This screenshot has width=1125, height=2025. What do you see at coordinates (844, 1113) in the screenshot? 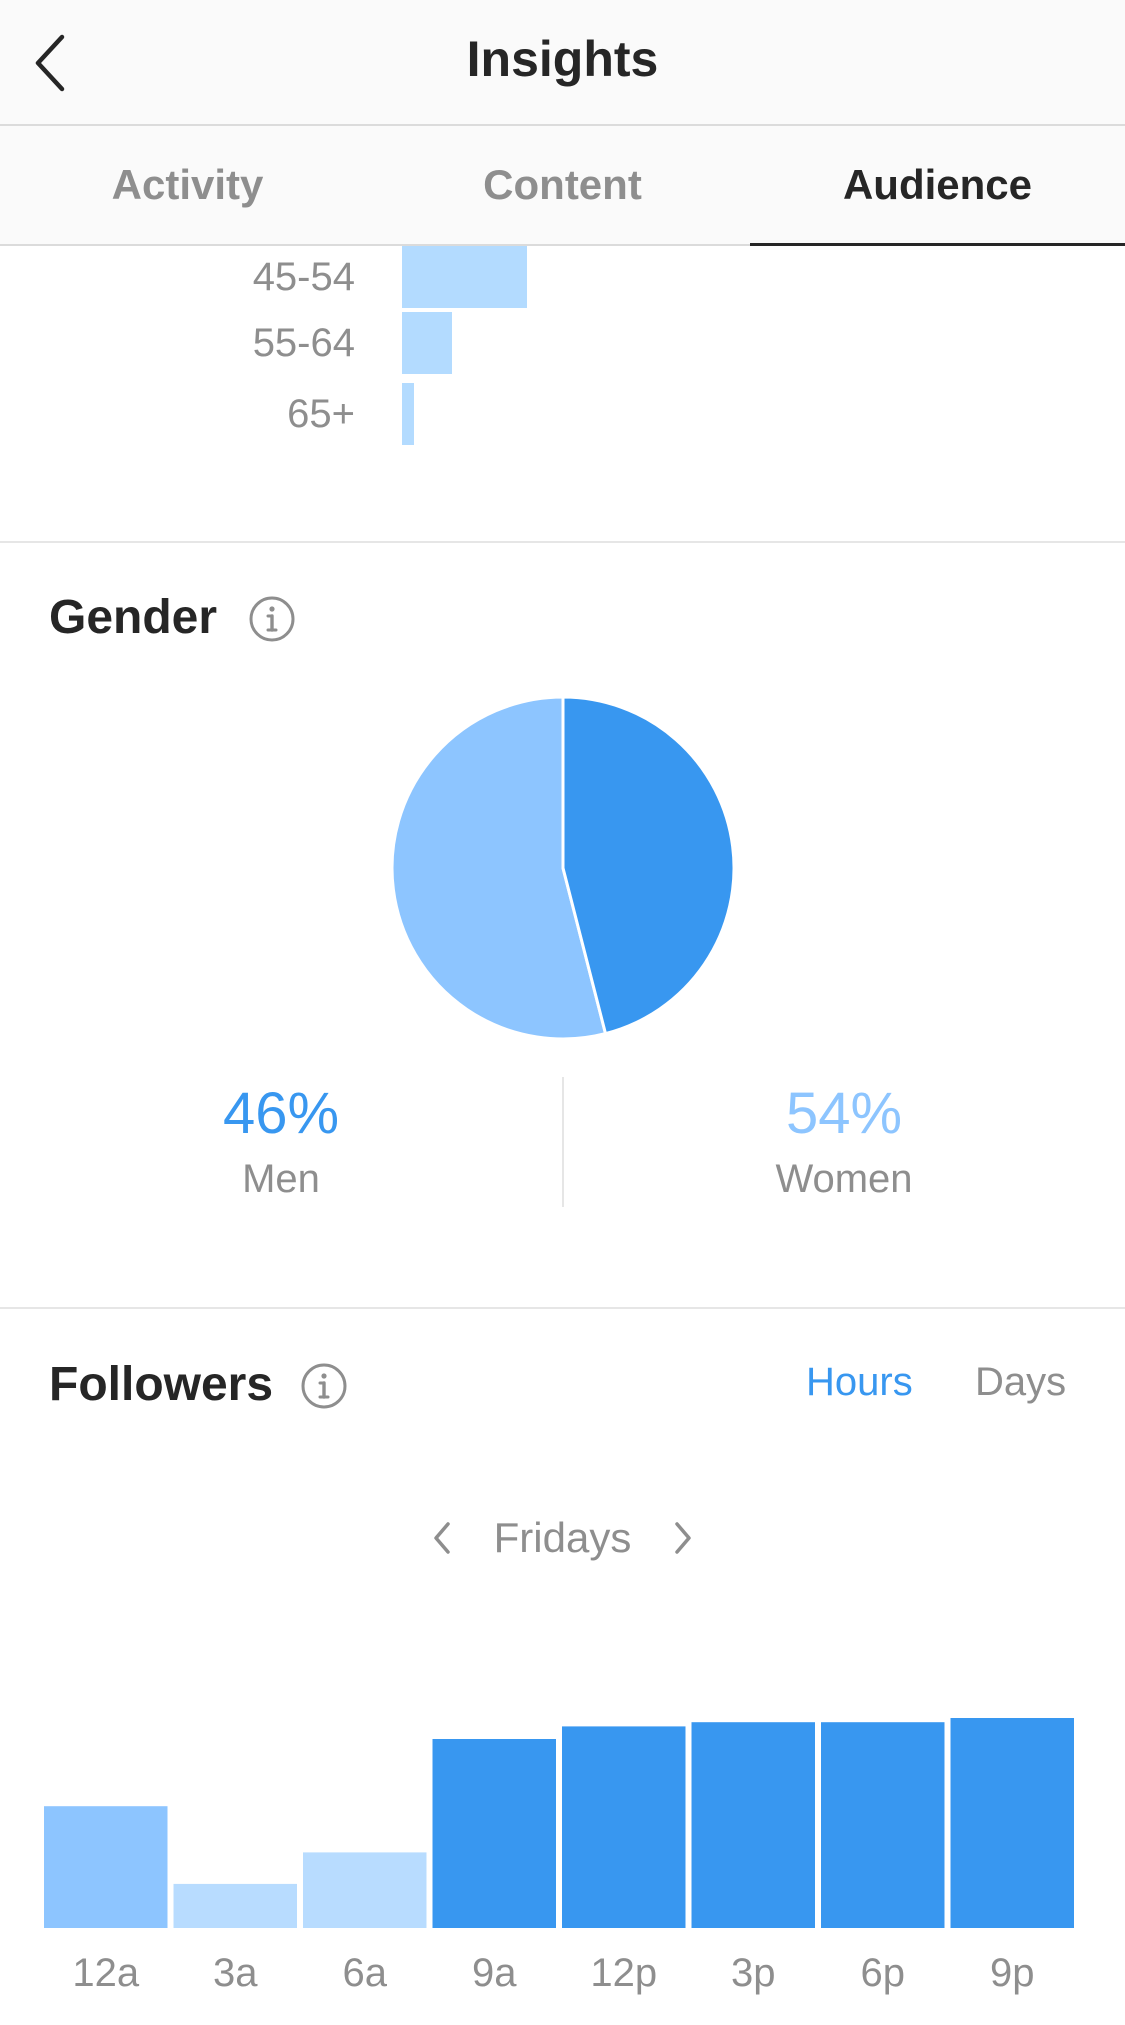
I see `women-percentage: 54%` at bounding box center [844, 1113].